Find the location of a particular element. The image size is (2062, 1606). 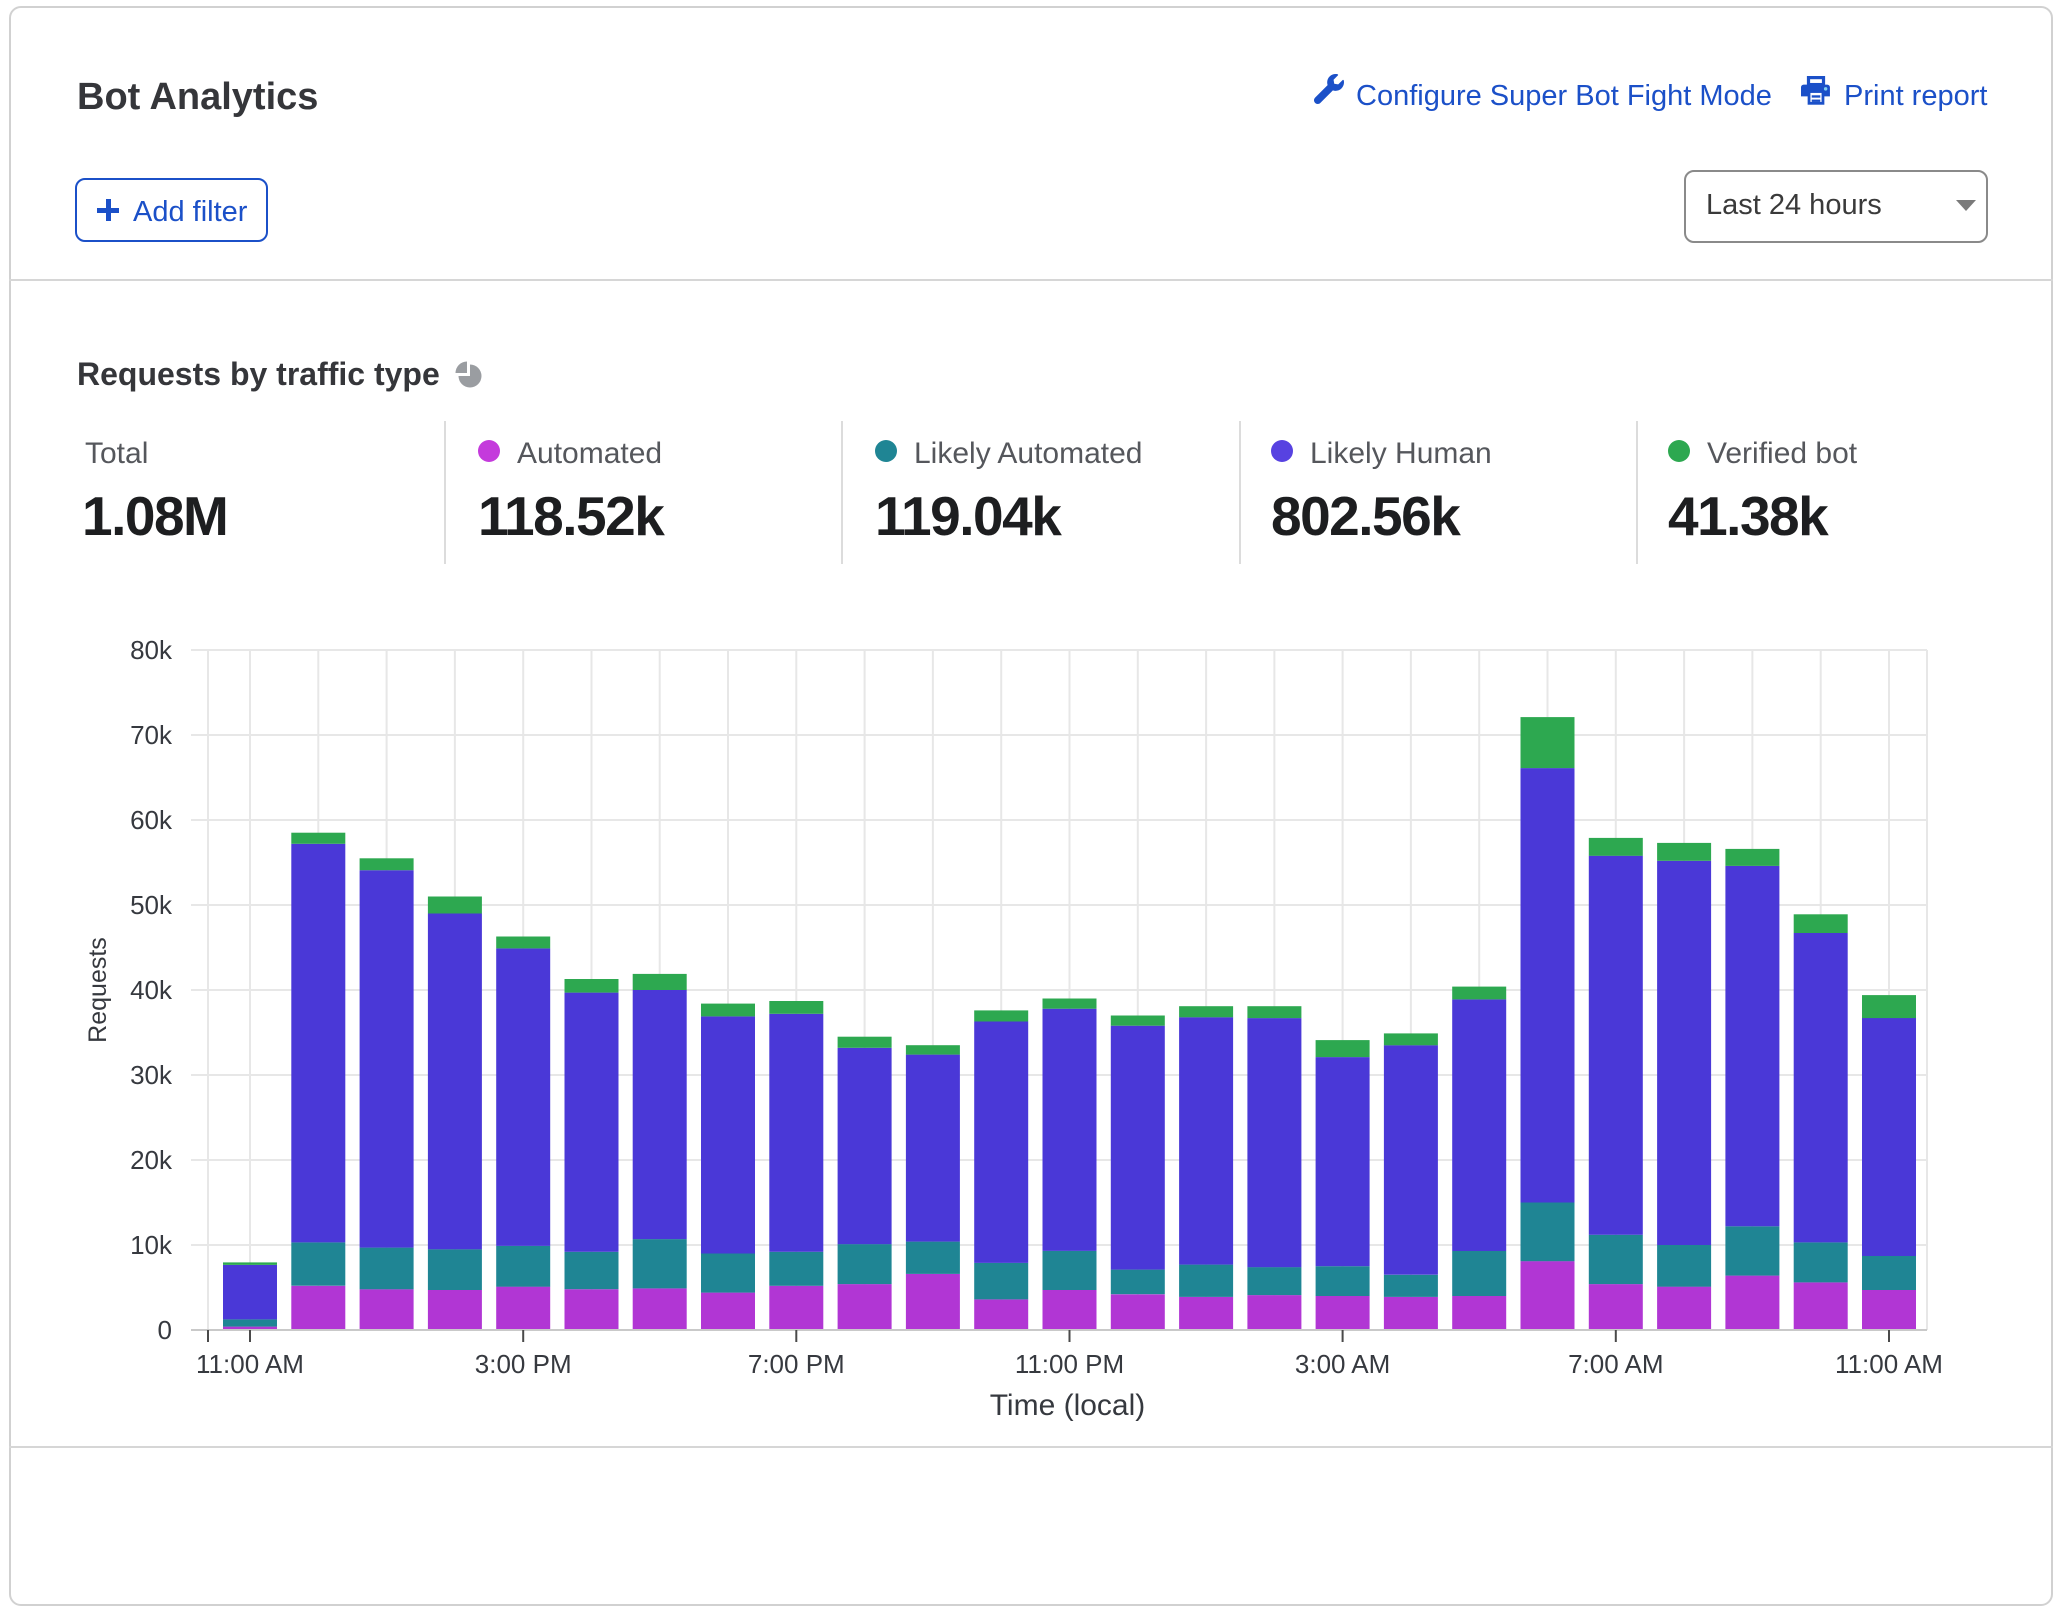

svg-text: 3:00 AM is located at coordinates (1342, 1364).